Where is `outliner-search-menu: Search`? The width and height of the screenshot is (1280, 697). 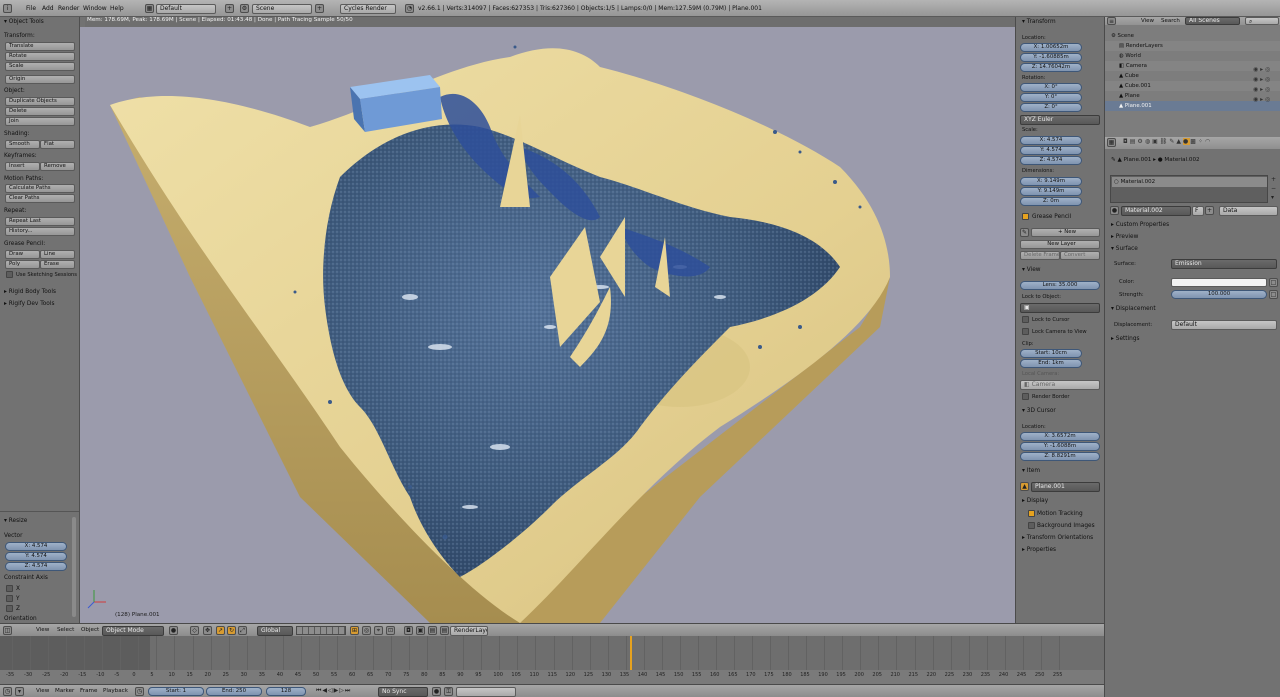
outliner-search-menu: Search is located at coordinates (1170, 21).